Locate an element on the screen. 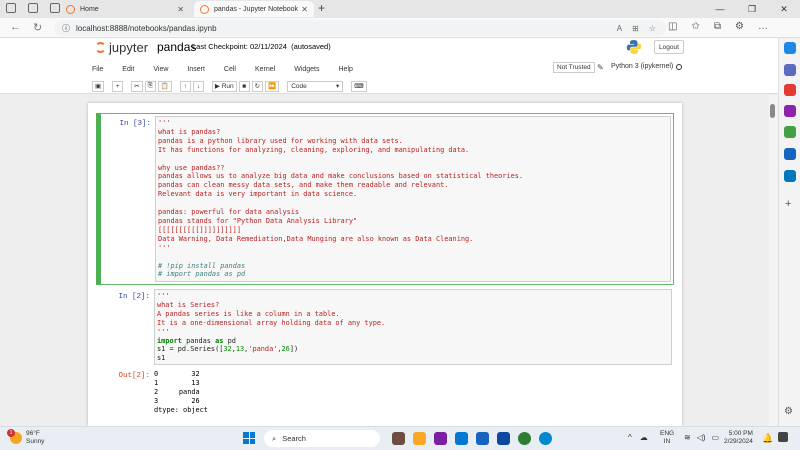 The height and width of the screenshot is (450, 800). quick-settings: ≋ ◁) ▭ is located at coordinates (701, 437).